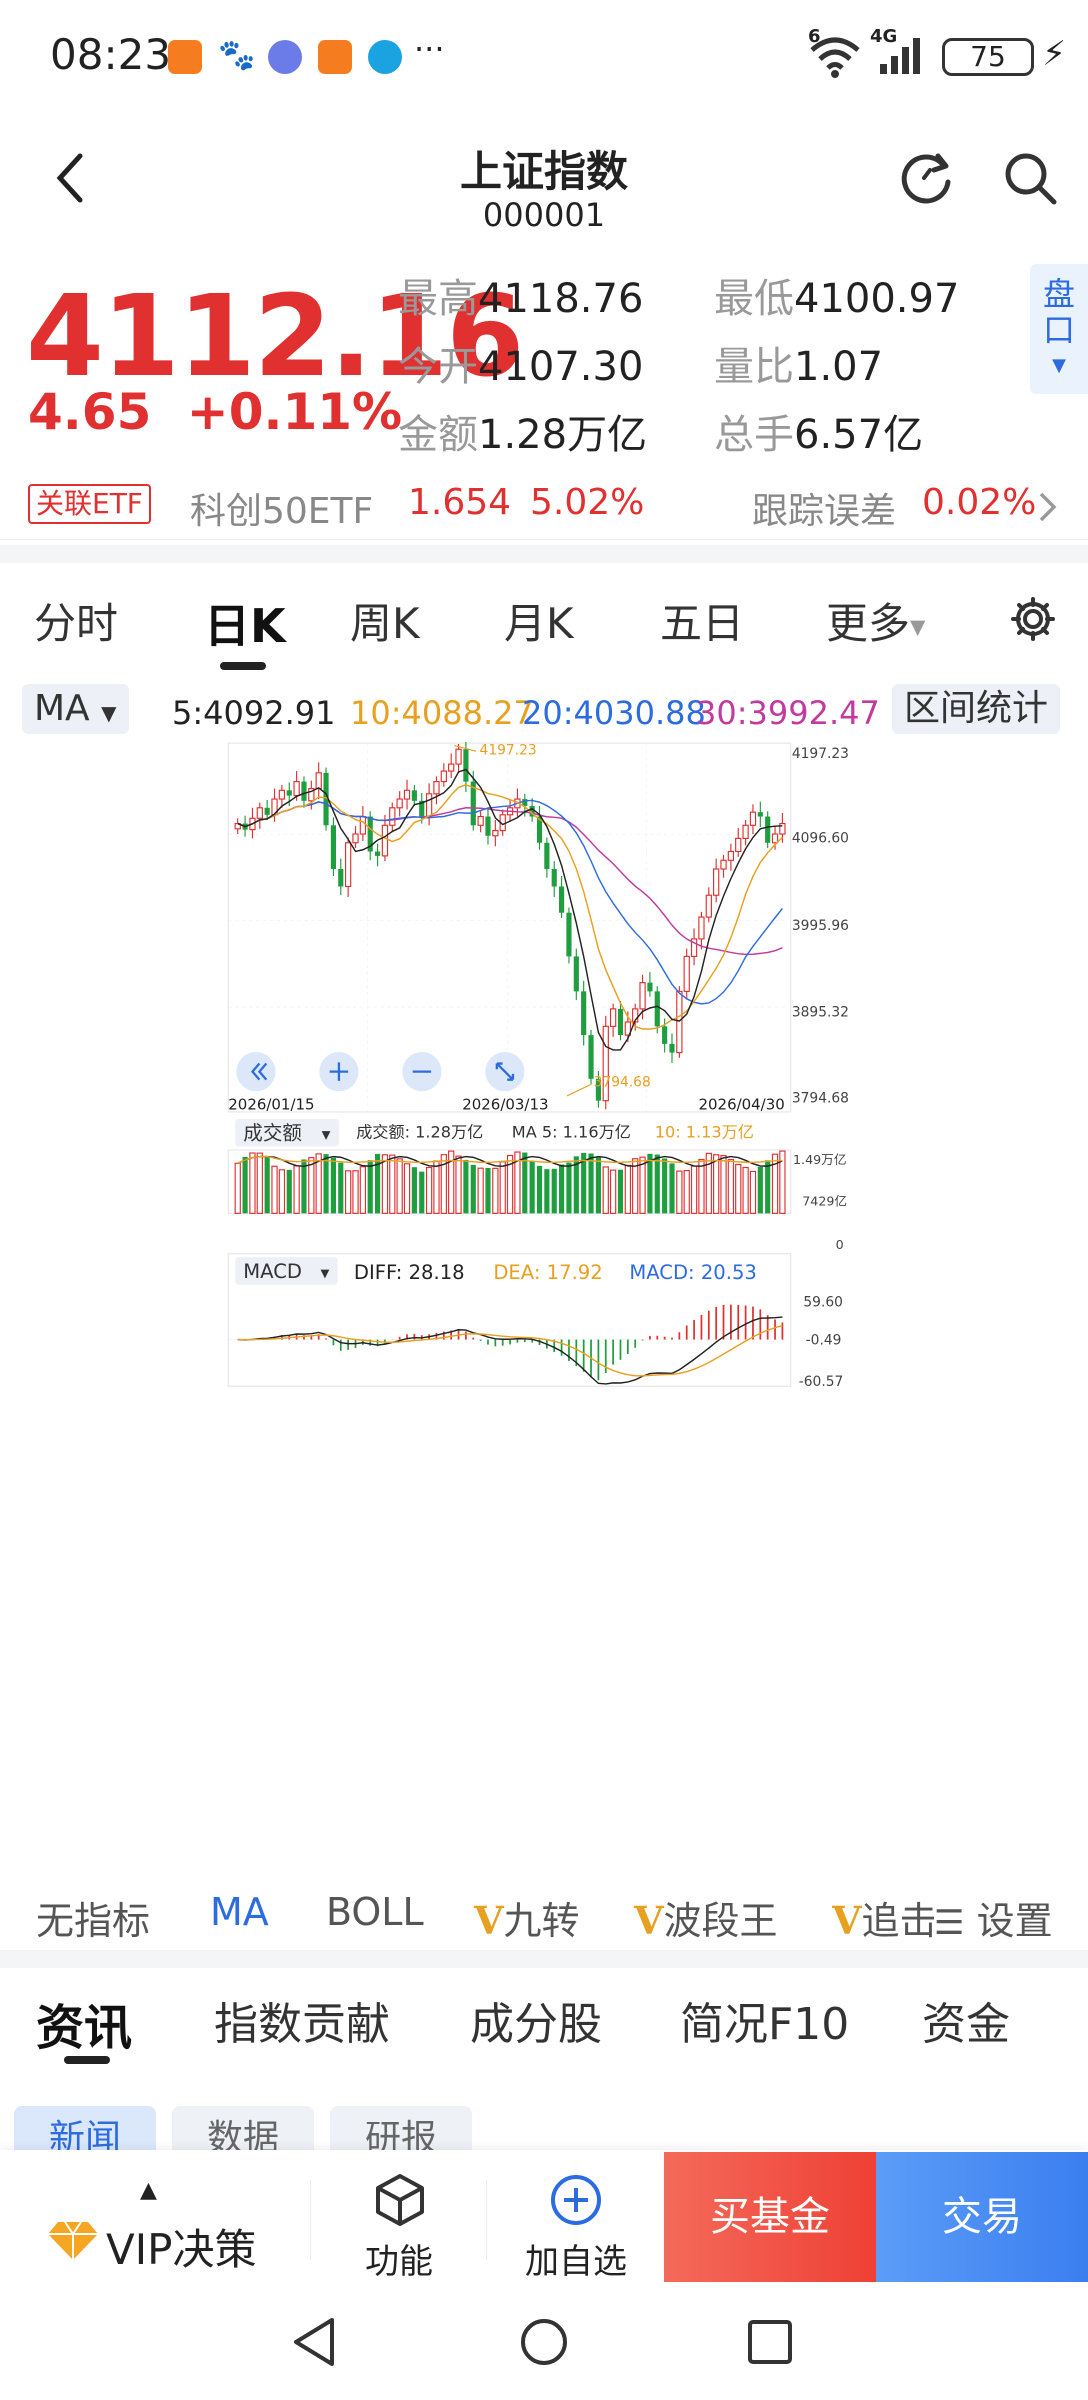 The image size is (1088, 2400). Describe the element at coordinates (770, 2342) in the screenshot. I see `nav-recents-icon` at that location.